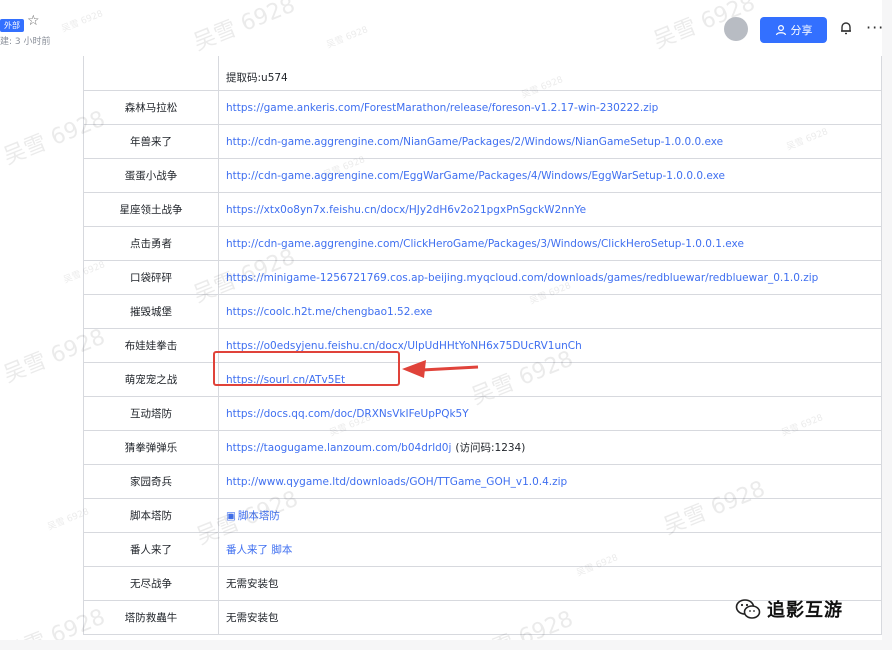  Describe the element at coordinates (151, 243) in the screenshot. I see `game-name-cell: 点击勇者` at that location.